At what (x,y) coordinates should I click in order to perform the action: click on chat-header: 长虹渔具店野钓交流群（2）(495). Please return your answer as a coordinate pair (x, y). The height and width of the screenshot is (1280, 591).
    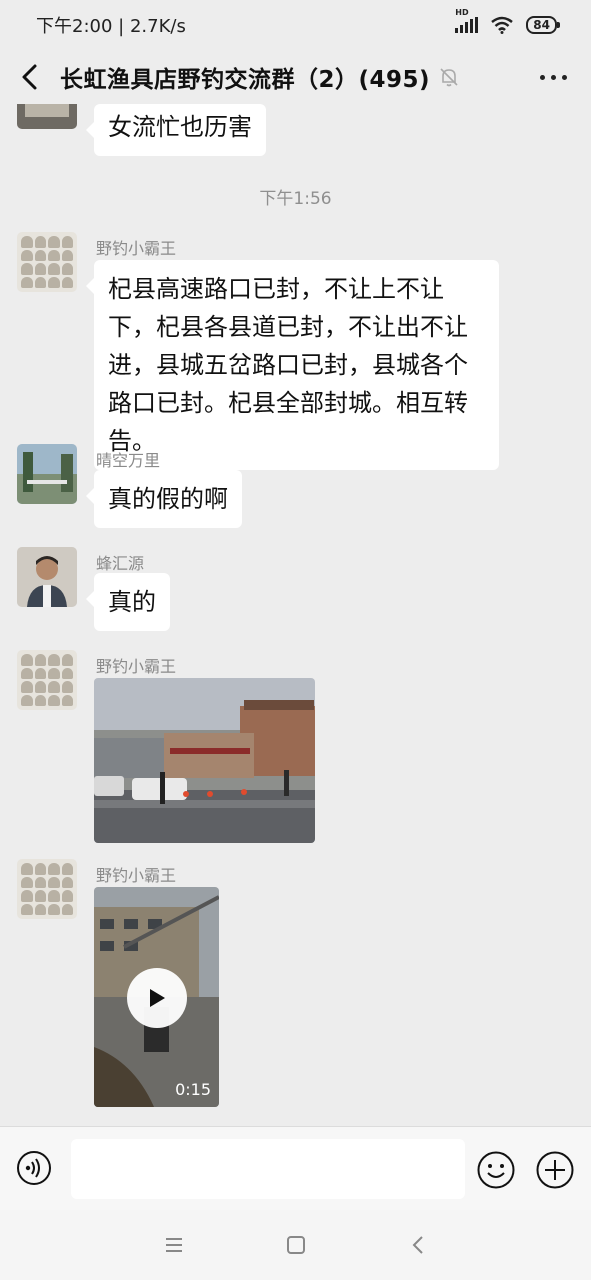
    Looking at the image, I should click on (295, 77).